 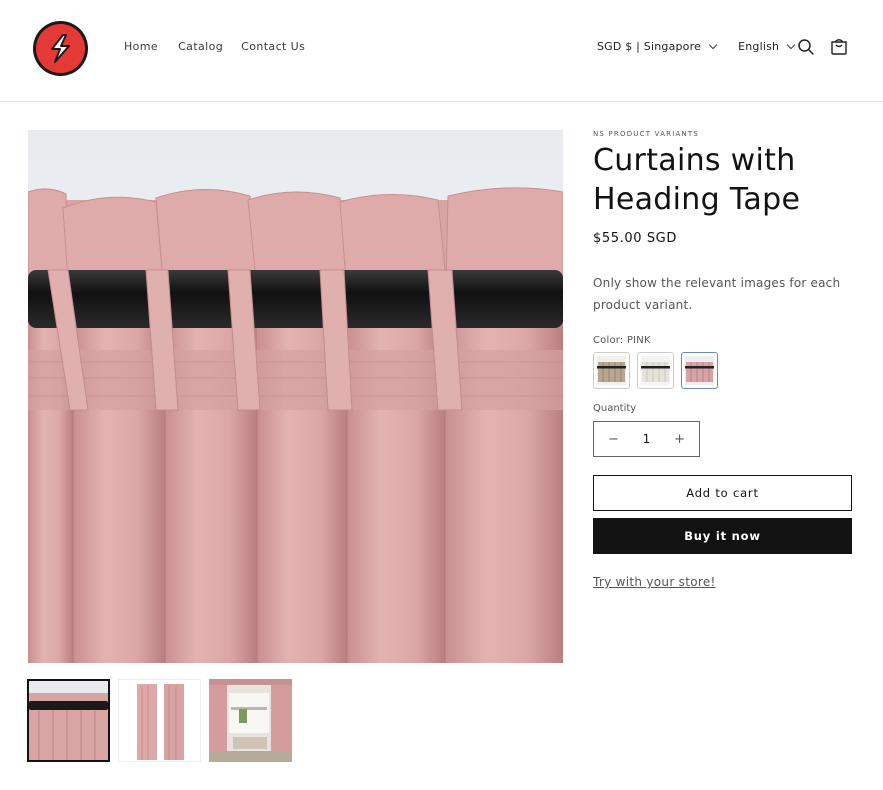 I want to click on header-selectors: SGD $ | Singapore English, so click(x=696, y=46).